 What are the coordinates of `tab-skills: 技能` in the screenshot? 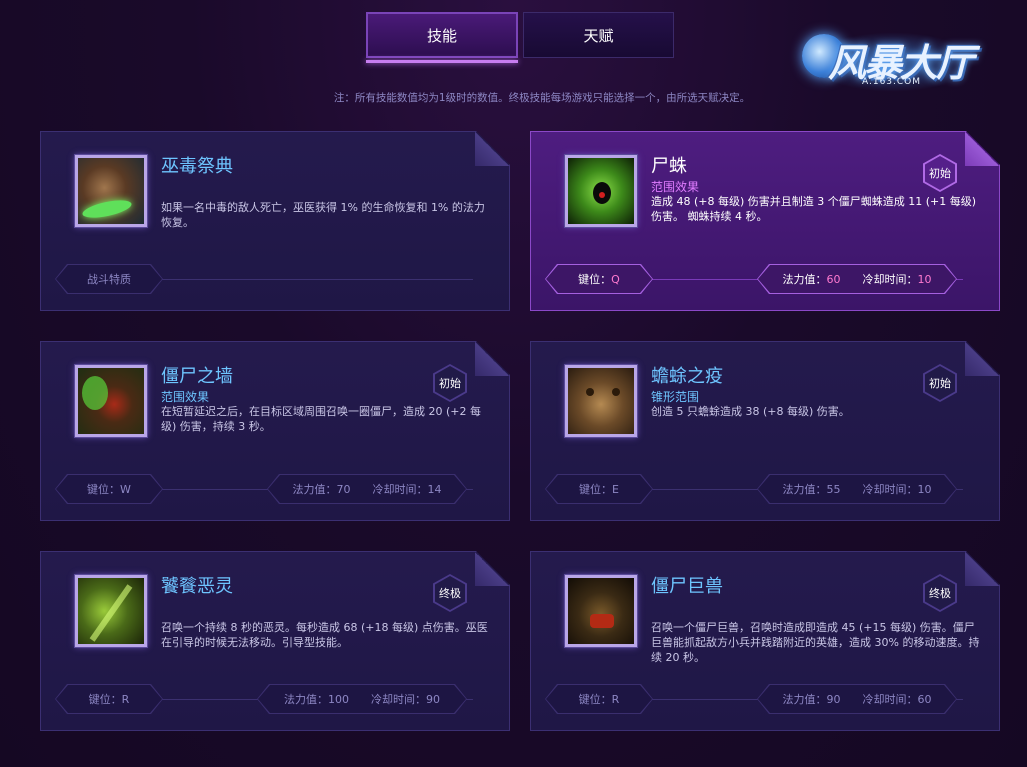 It's located at (442, 37).